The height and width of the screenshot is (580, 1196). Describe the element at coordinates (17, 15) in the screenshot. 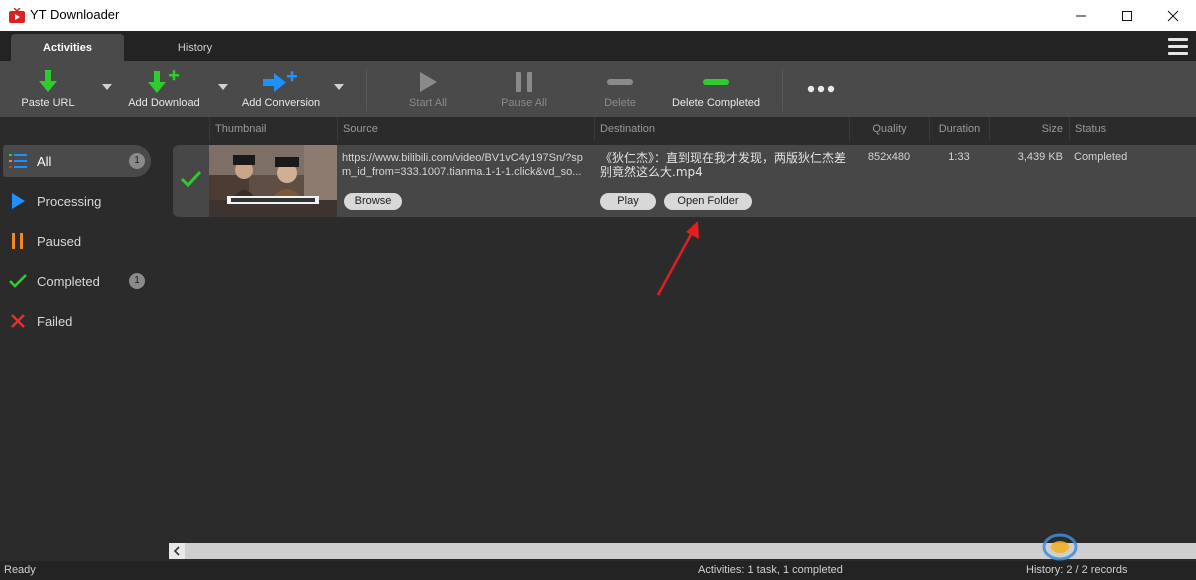

I see `app-logo-icon` at that location.